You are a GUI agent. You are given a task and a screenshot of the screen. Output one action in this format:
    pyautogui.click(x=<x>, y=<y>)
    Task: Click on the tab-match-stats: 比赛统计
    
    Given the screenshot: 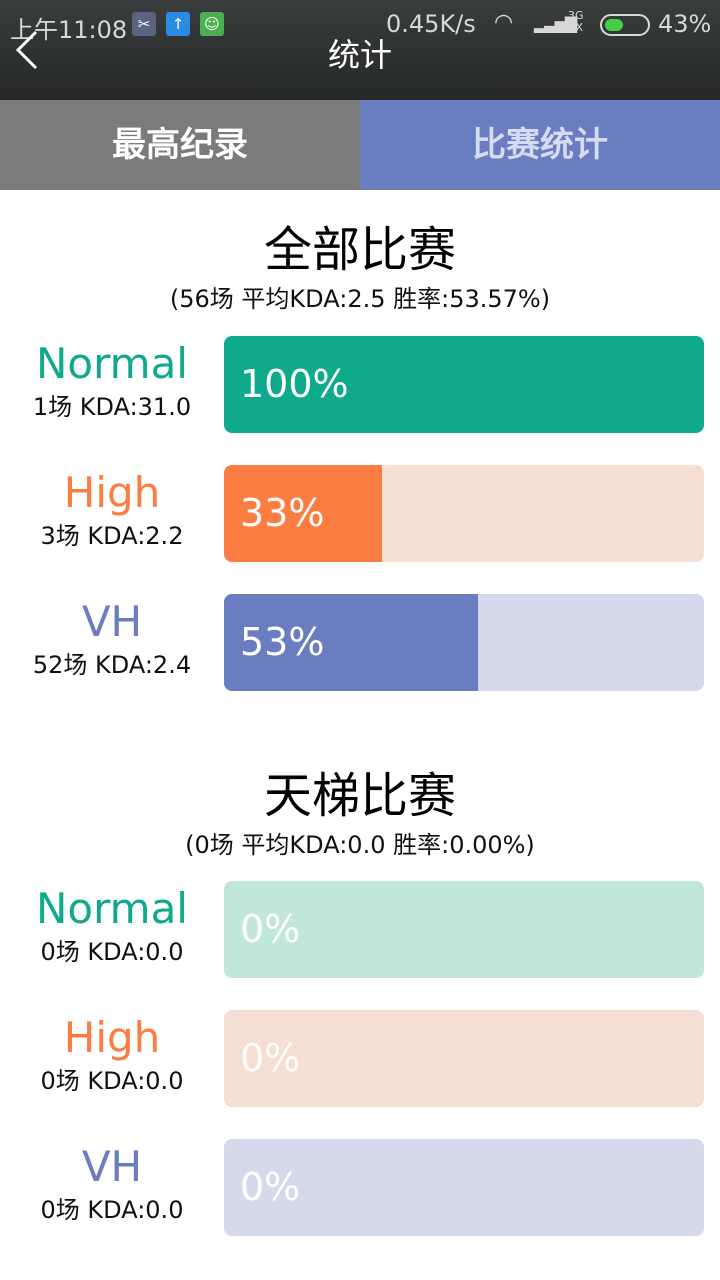 What is the action you would take?
    pyautogui.click(x=540, y=145)
    